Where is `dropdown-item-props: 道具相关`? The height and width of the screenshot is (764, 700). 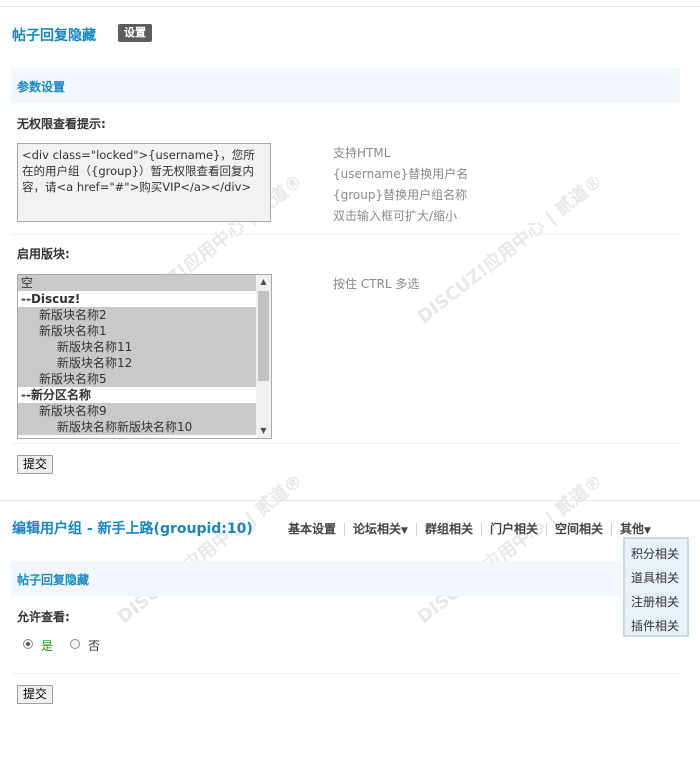
dropdown-item-props: 道具相关 is located at coordinates (655, 577).